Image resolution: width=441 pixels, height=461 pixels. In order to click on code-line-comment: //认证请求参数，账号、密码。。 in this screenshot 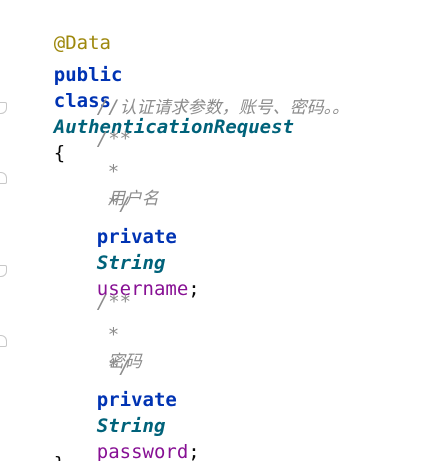, I will do `click(200, 93)`.